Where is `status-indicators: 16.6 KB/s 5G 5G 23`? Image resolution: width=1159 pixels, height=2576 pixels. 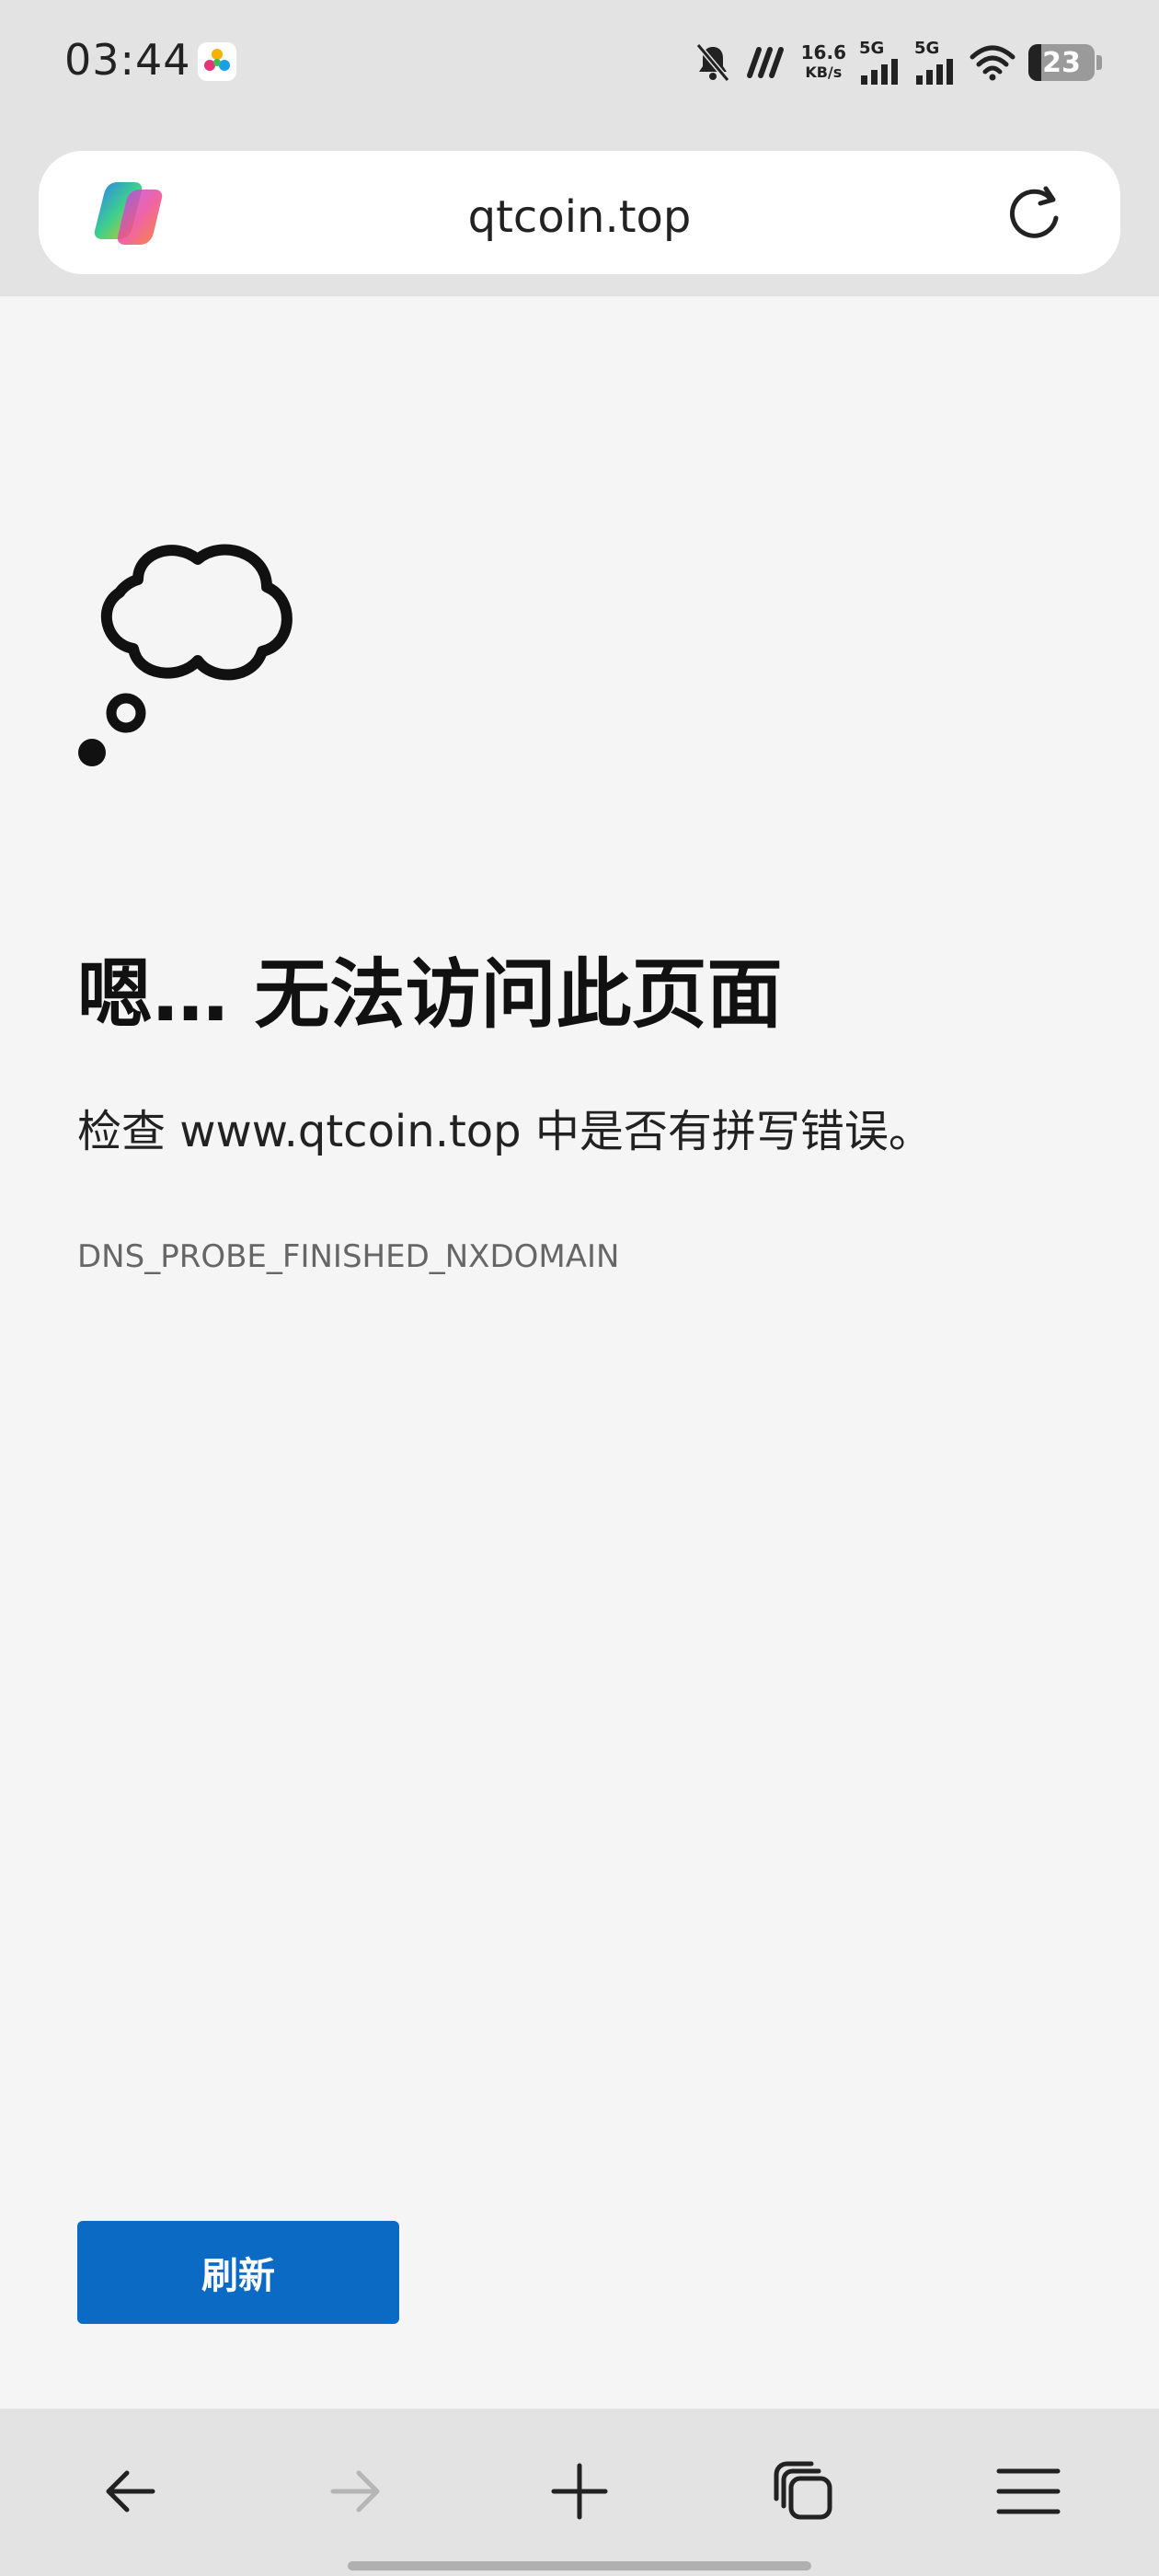
status-indicators: 16.6 KB/s 5G 5G 23 is located at coordinates (898, 62).